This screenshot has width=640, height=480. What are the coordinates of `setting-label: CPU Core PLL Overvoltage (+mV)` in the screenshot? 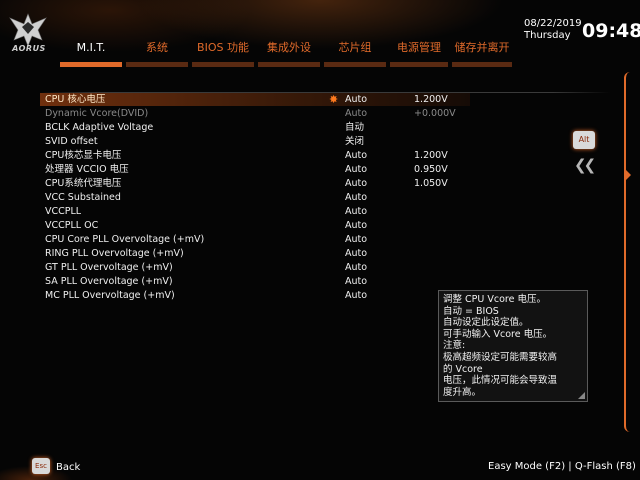 It's located at (125, 239).